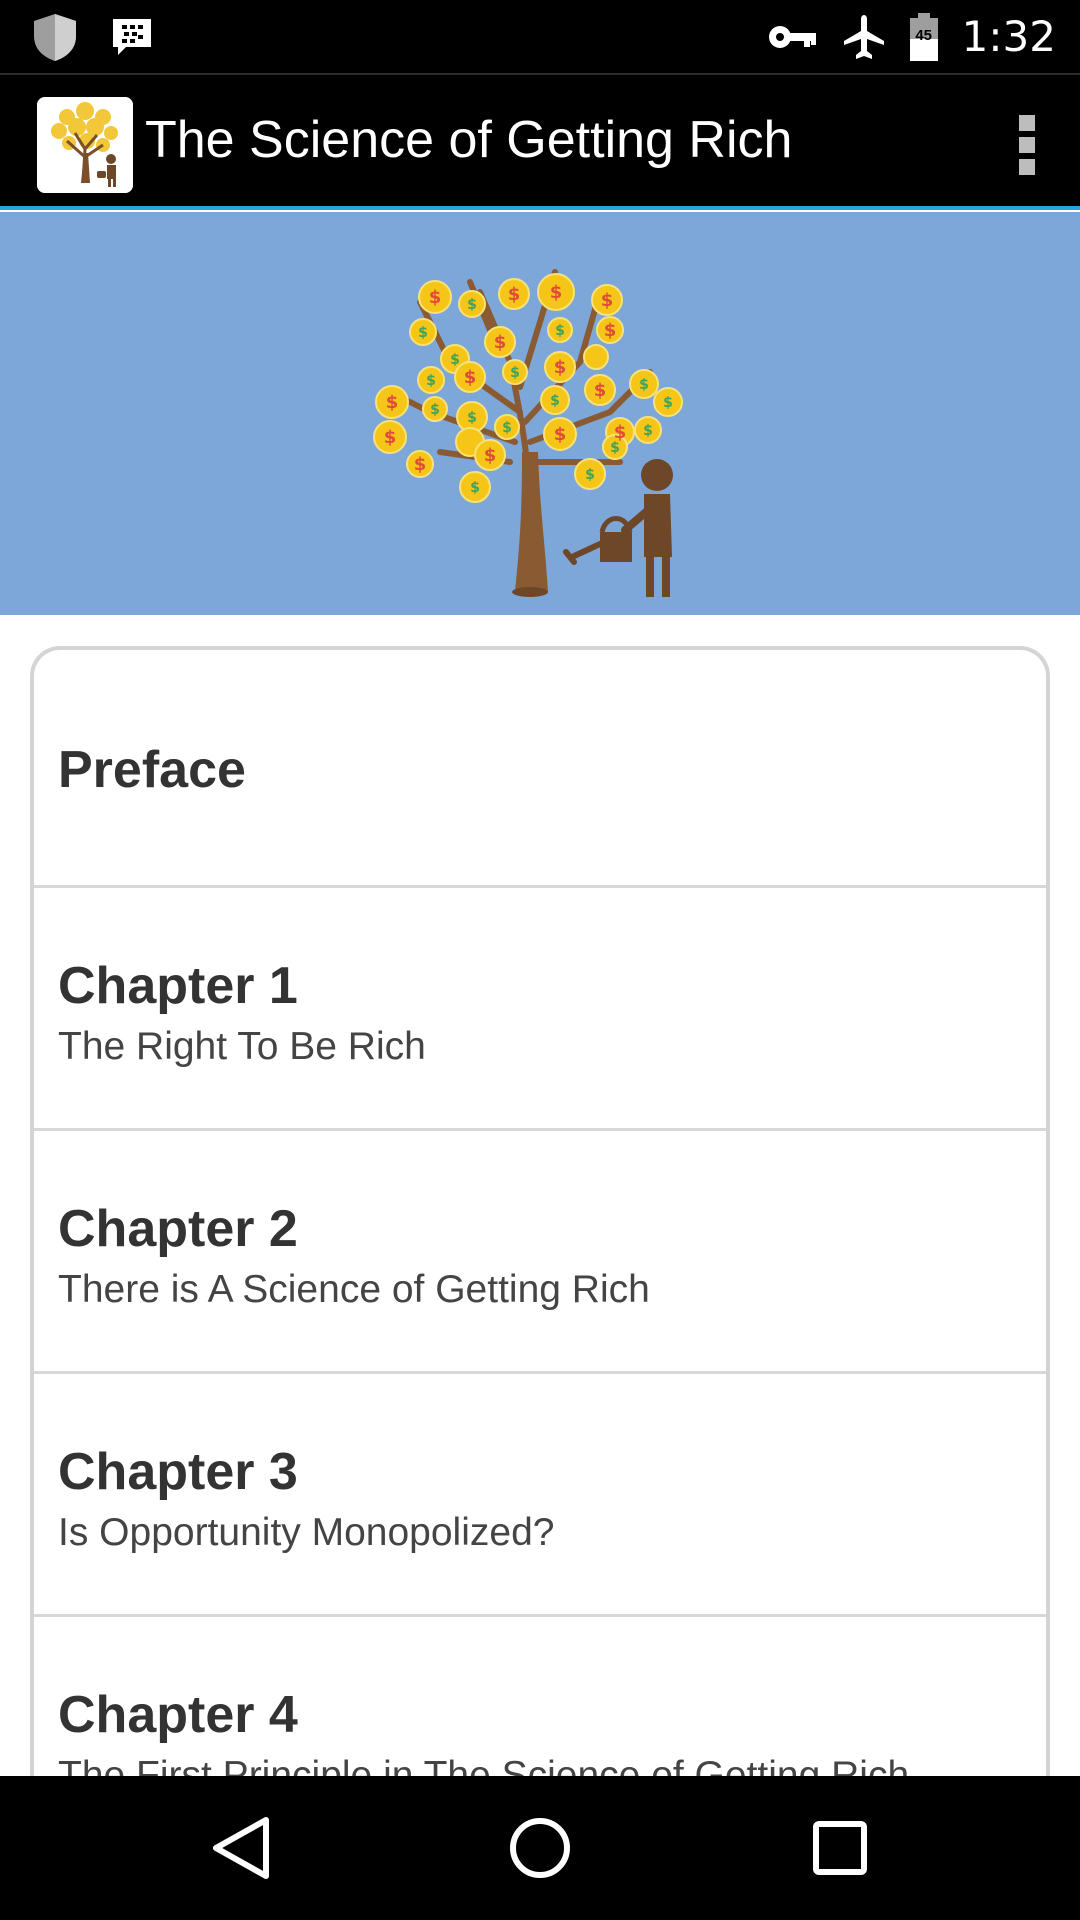 This screenshot has width=1080, height=1920. I want to click on chapter-subtitle: There is A Science of Getting Rich, so click(354, 1289).